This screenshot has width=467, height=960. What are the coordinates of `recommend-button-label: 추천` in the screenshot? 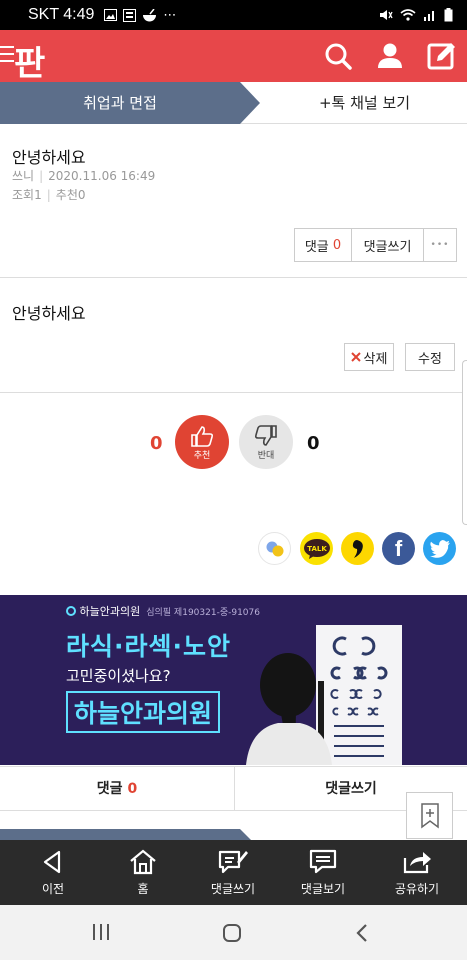 It's located at (202, 455).